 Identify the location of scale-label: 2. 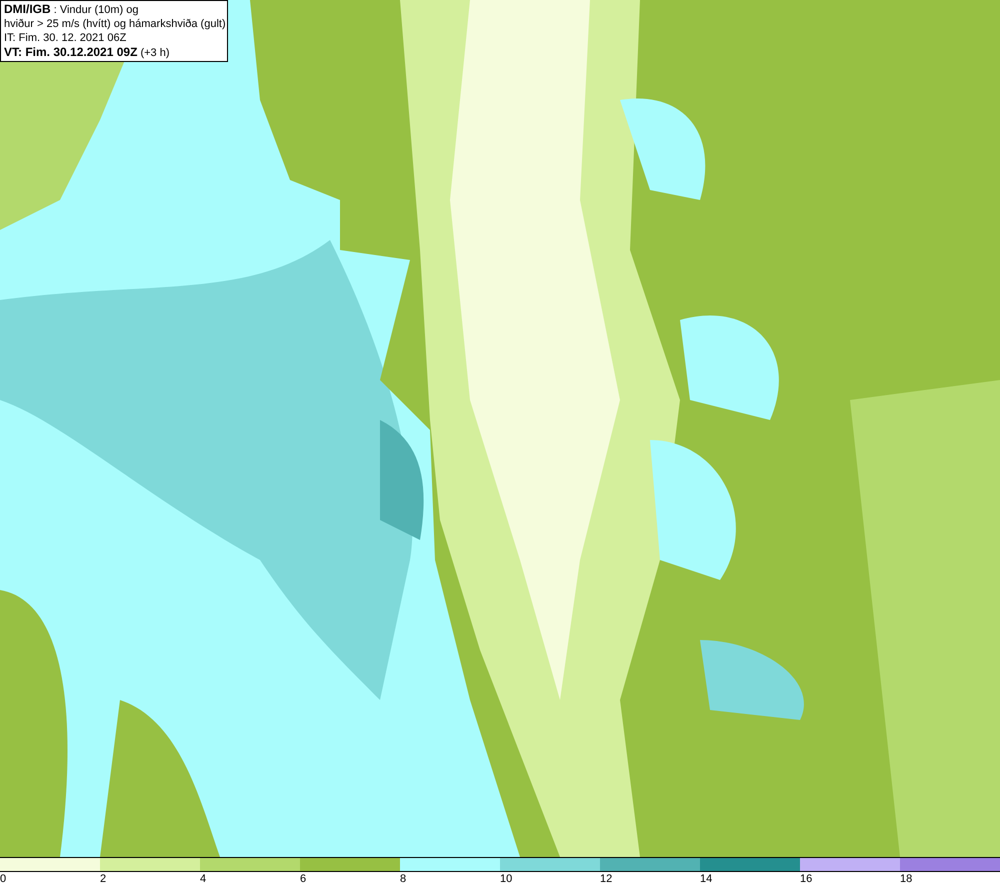
(103, 879).